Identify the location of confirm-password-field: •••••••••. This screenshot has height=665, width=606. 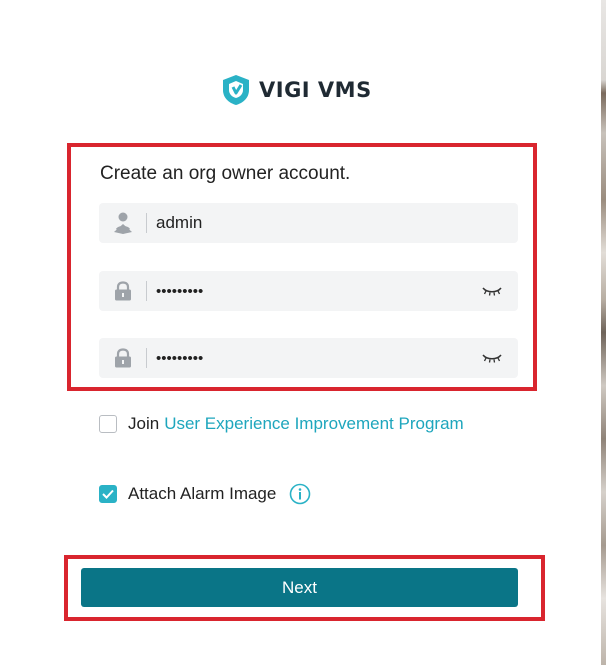
(308, 358).